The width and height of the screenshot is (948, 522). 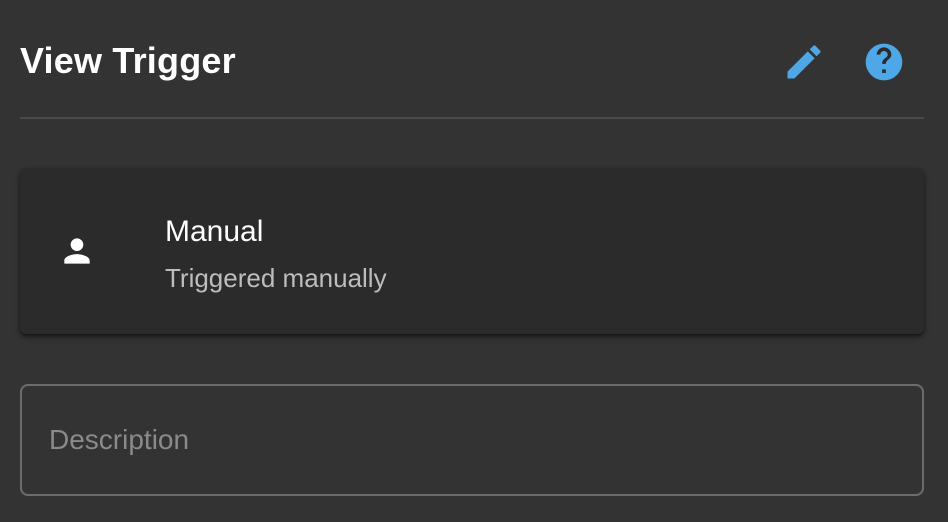 I want to click on description-placeholder: Description, so click(x=119, y=439).